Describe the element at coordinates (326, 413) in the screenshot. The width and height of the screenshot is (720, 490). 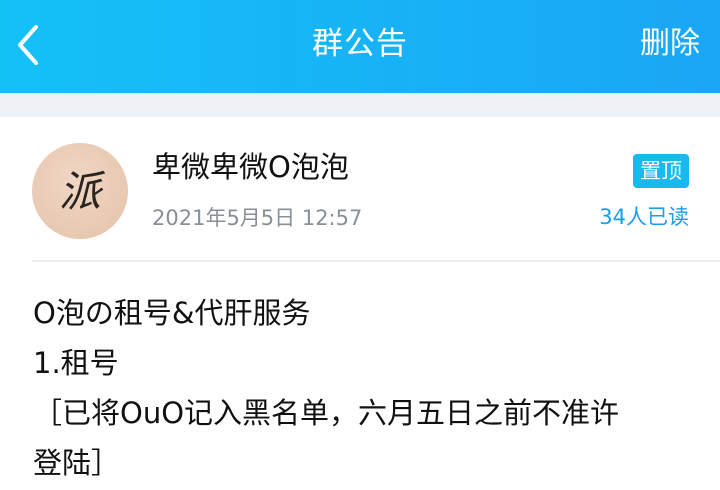
I see `content-line: ［已将OuO记入黑名单，六月五日之前不准许` at that location.